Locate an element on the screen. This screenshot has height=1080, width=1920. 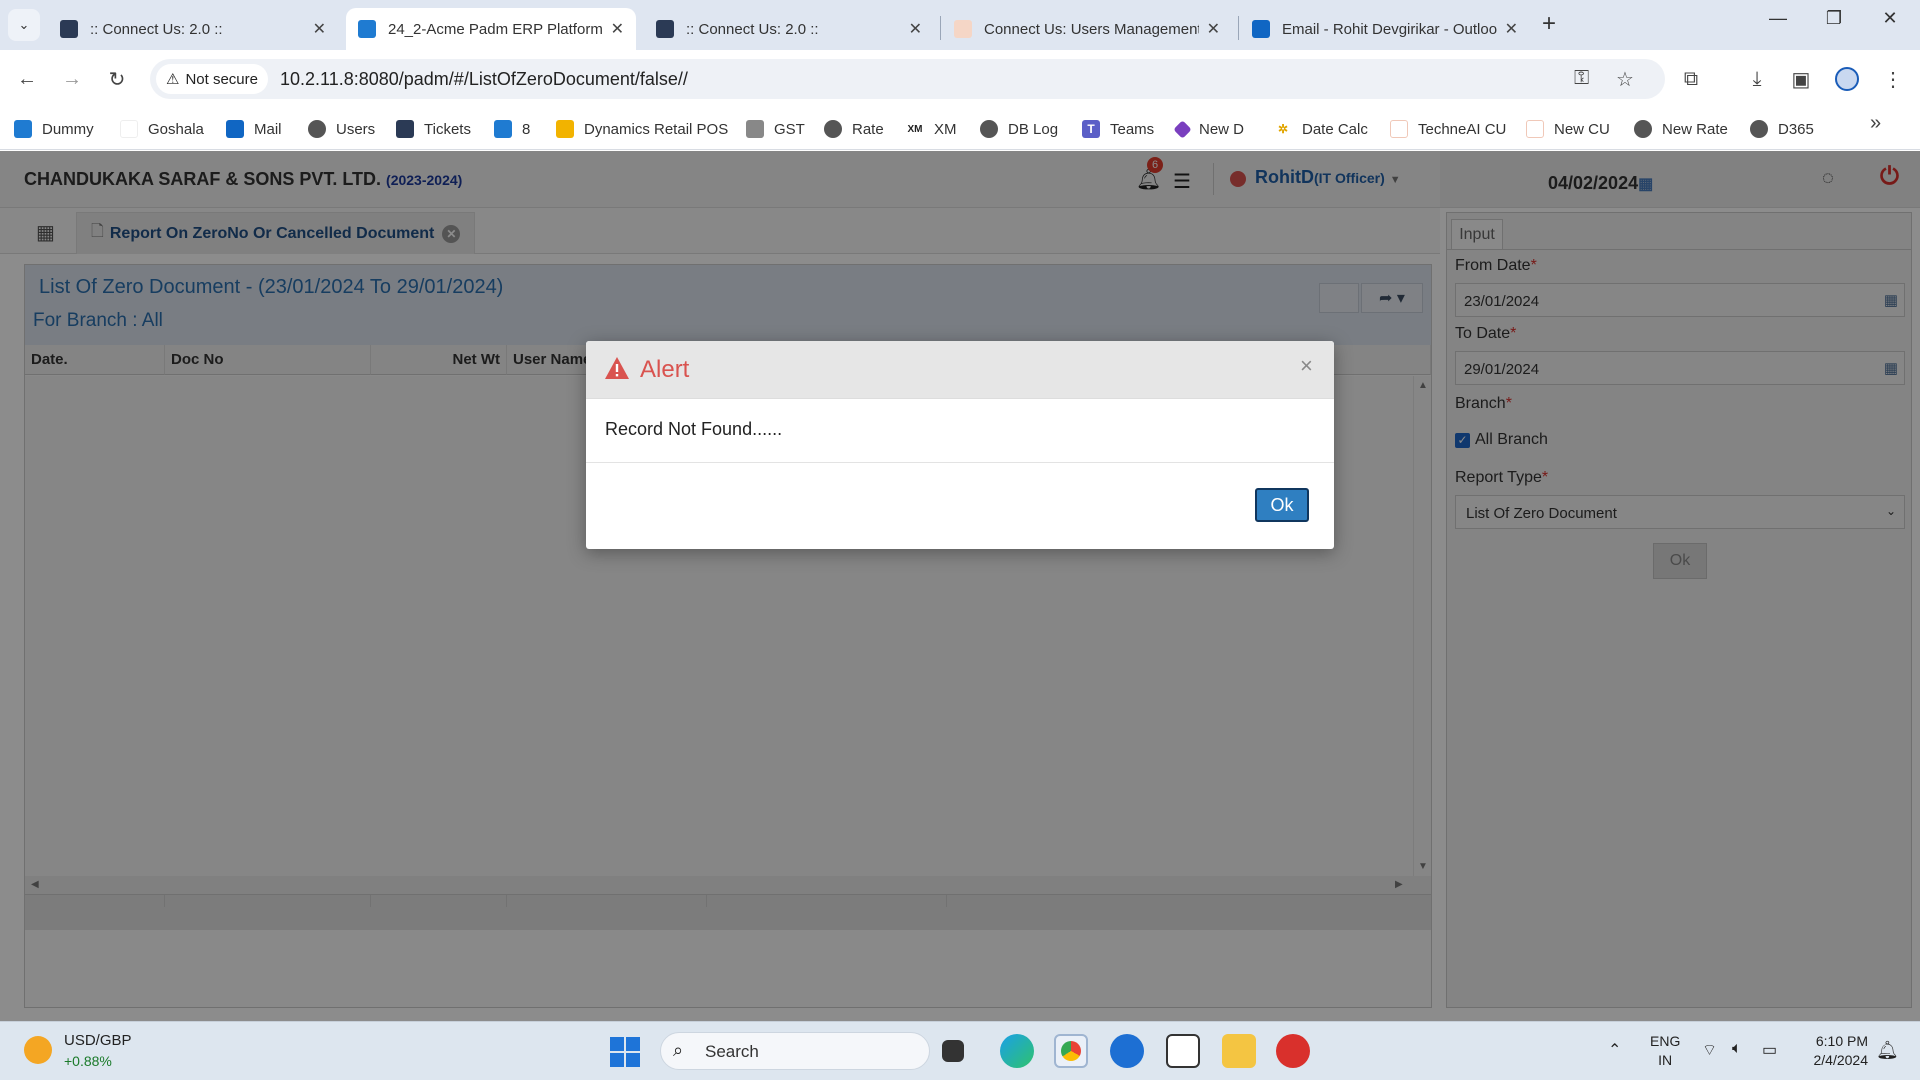
file-explorer-icon is located at coordinates (1239, 1051).